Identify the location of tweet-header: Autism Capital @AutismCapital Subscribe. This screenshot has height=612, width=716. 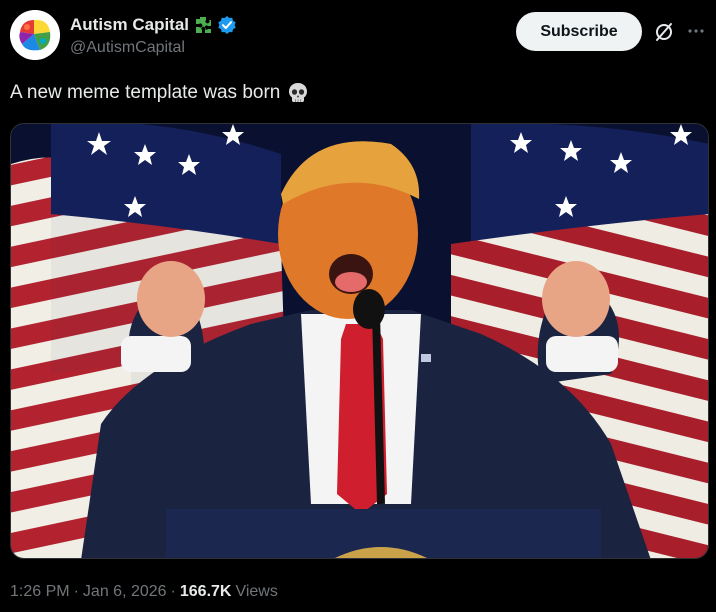
(358, 36).